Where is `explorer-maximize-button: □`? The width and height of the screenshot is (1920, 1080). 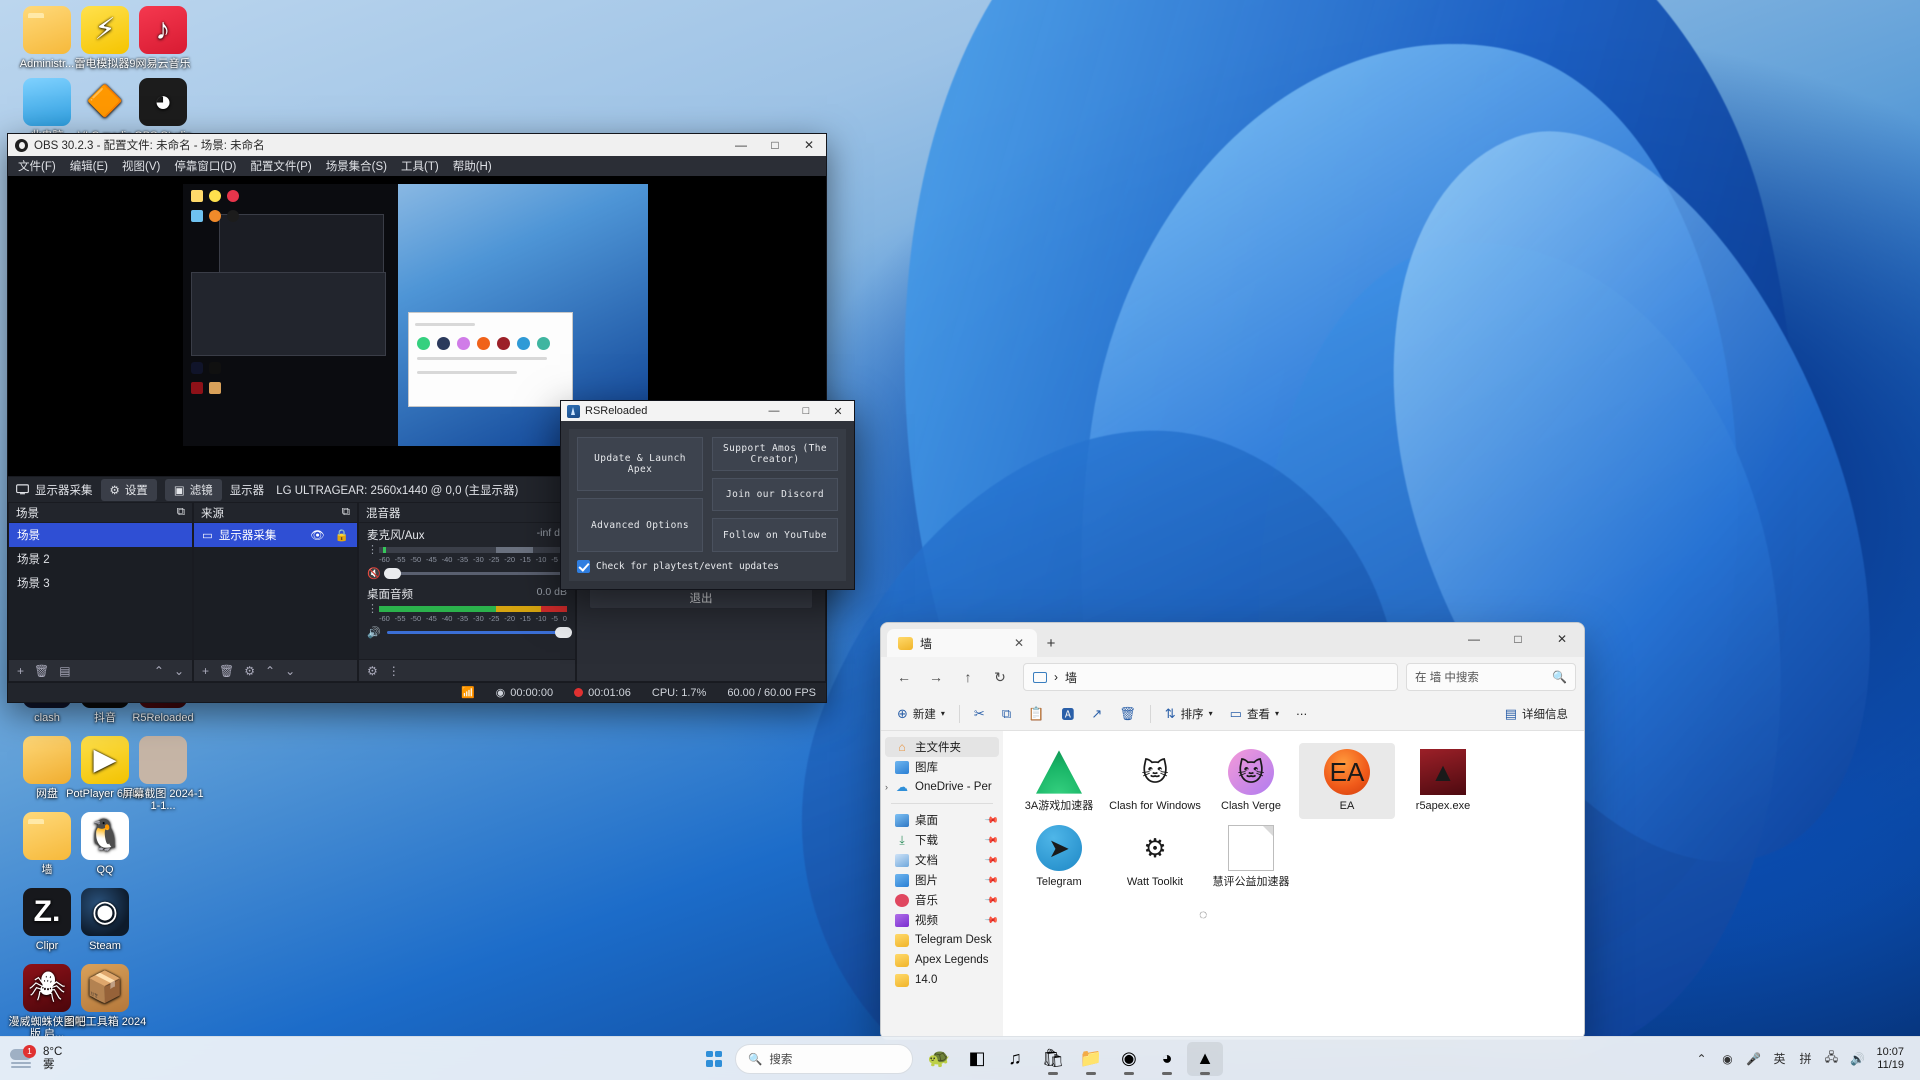
explorer-maximize-button: □ is located at coordinates (1518, 639).